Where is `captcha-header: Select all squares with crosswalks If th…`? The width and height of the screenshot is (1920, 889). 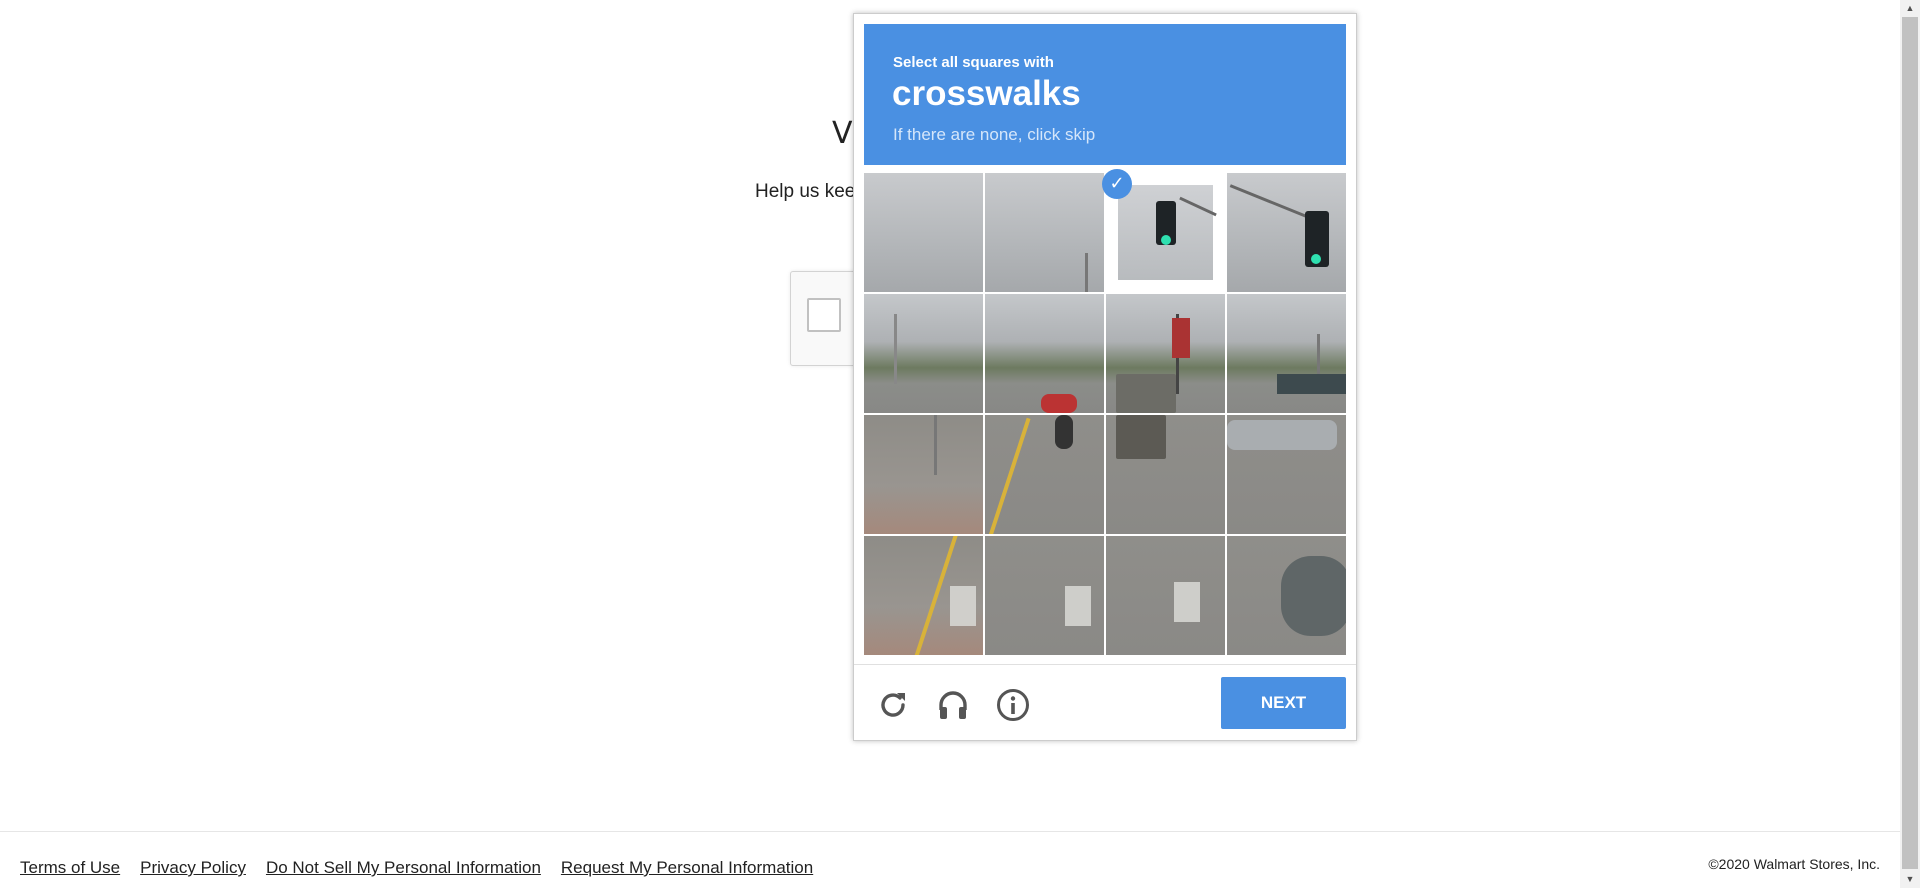 captcha-header: Select all squares with crosswalks If th… is located at coordinates (1105, 94).